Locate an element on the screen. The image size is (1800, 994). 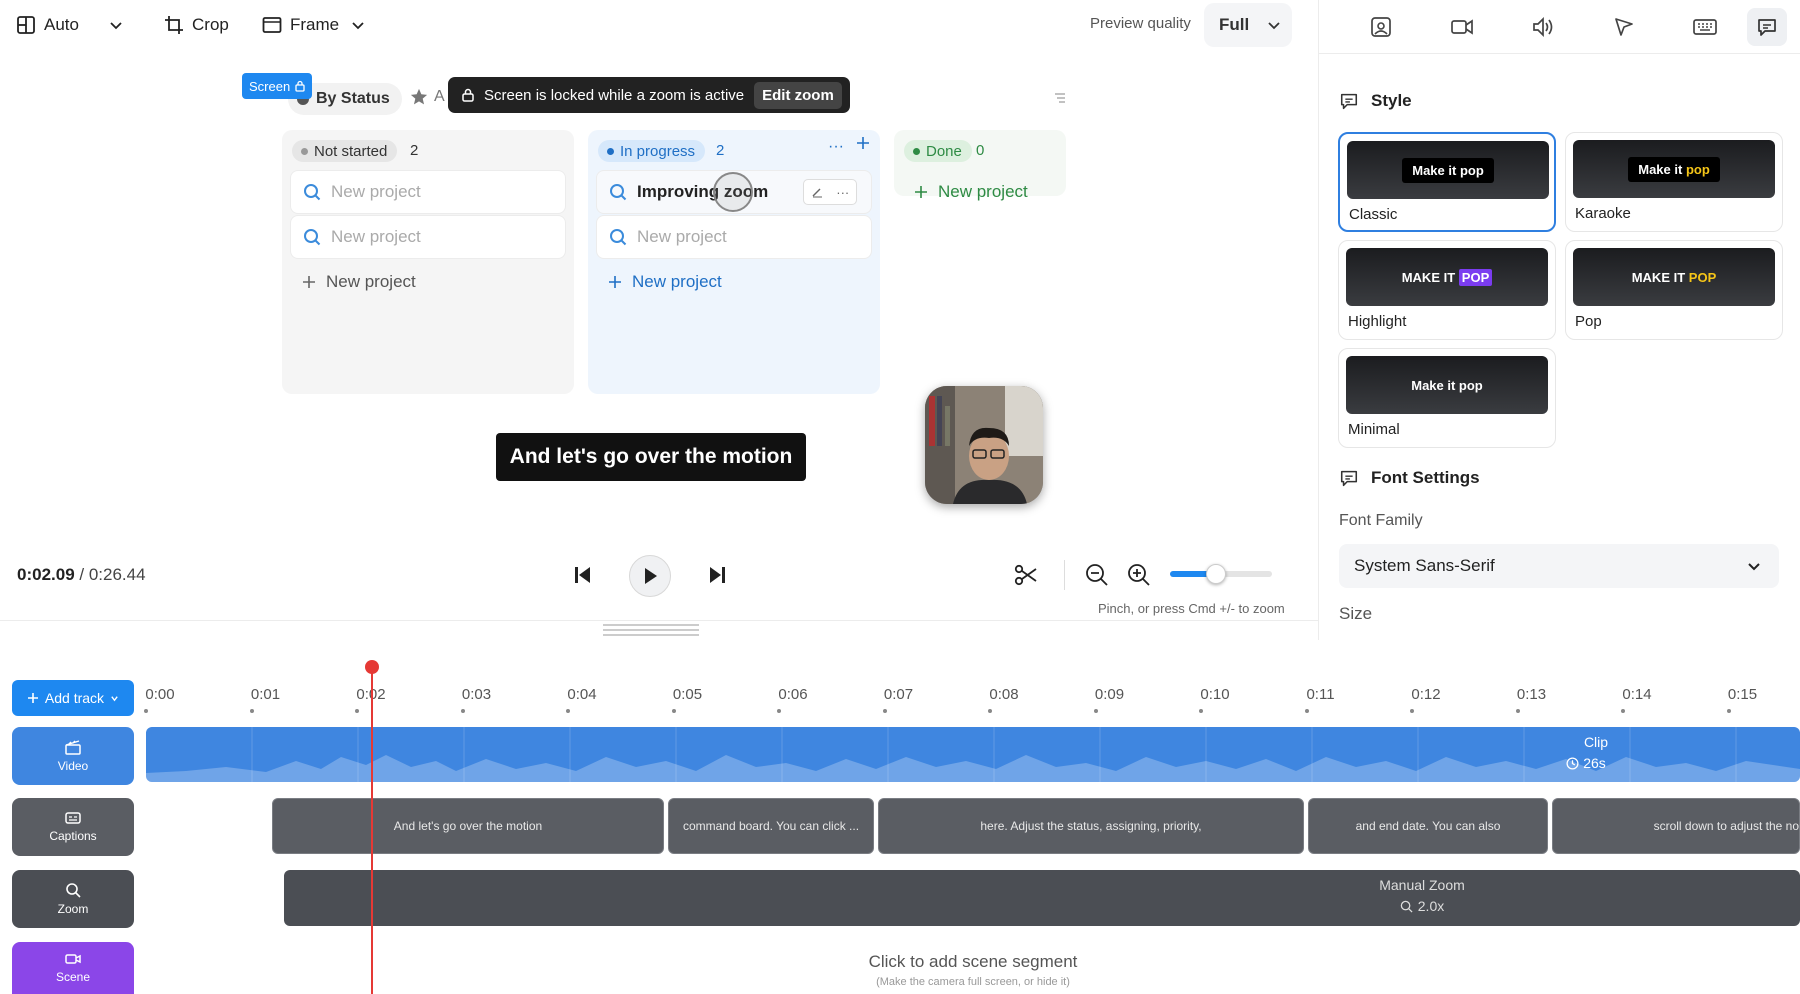
kanban-card: New project is located at coordinates (734, 237).